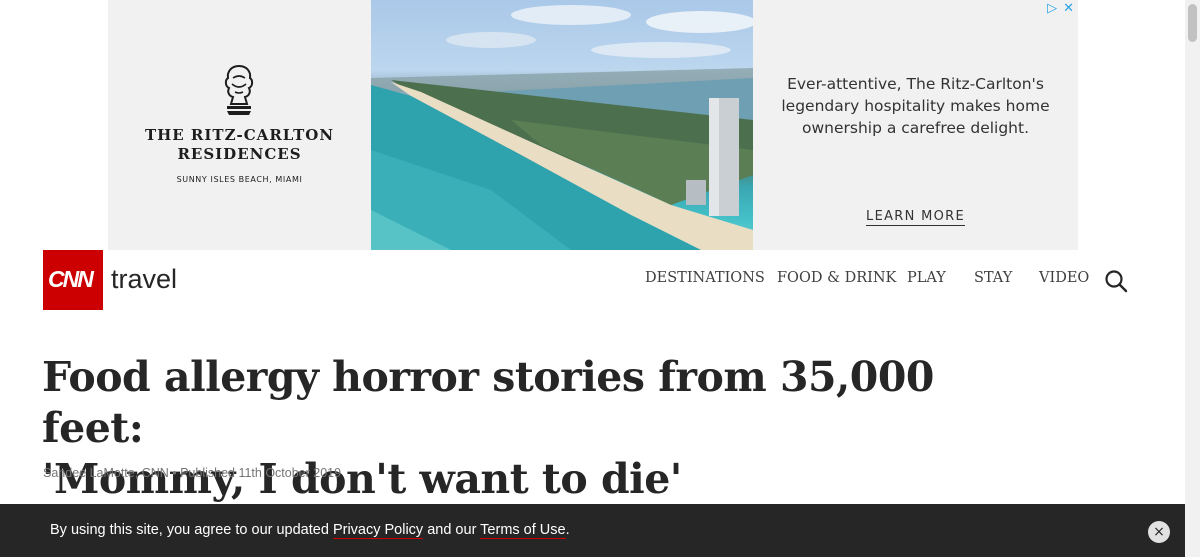 This screenshot has height=557, width=1200. I want to click on consent-text-middle: and our, so click(452, 530).